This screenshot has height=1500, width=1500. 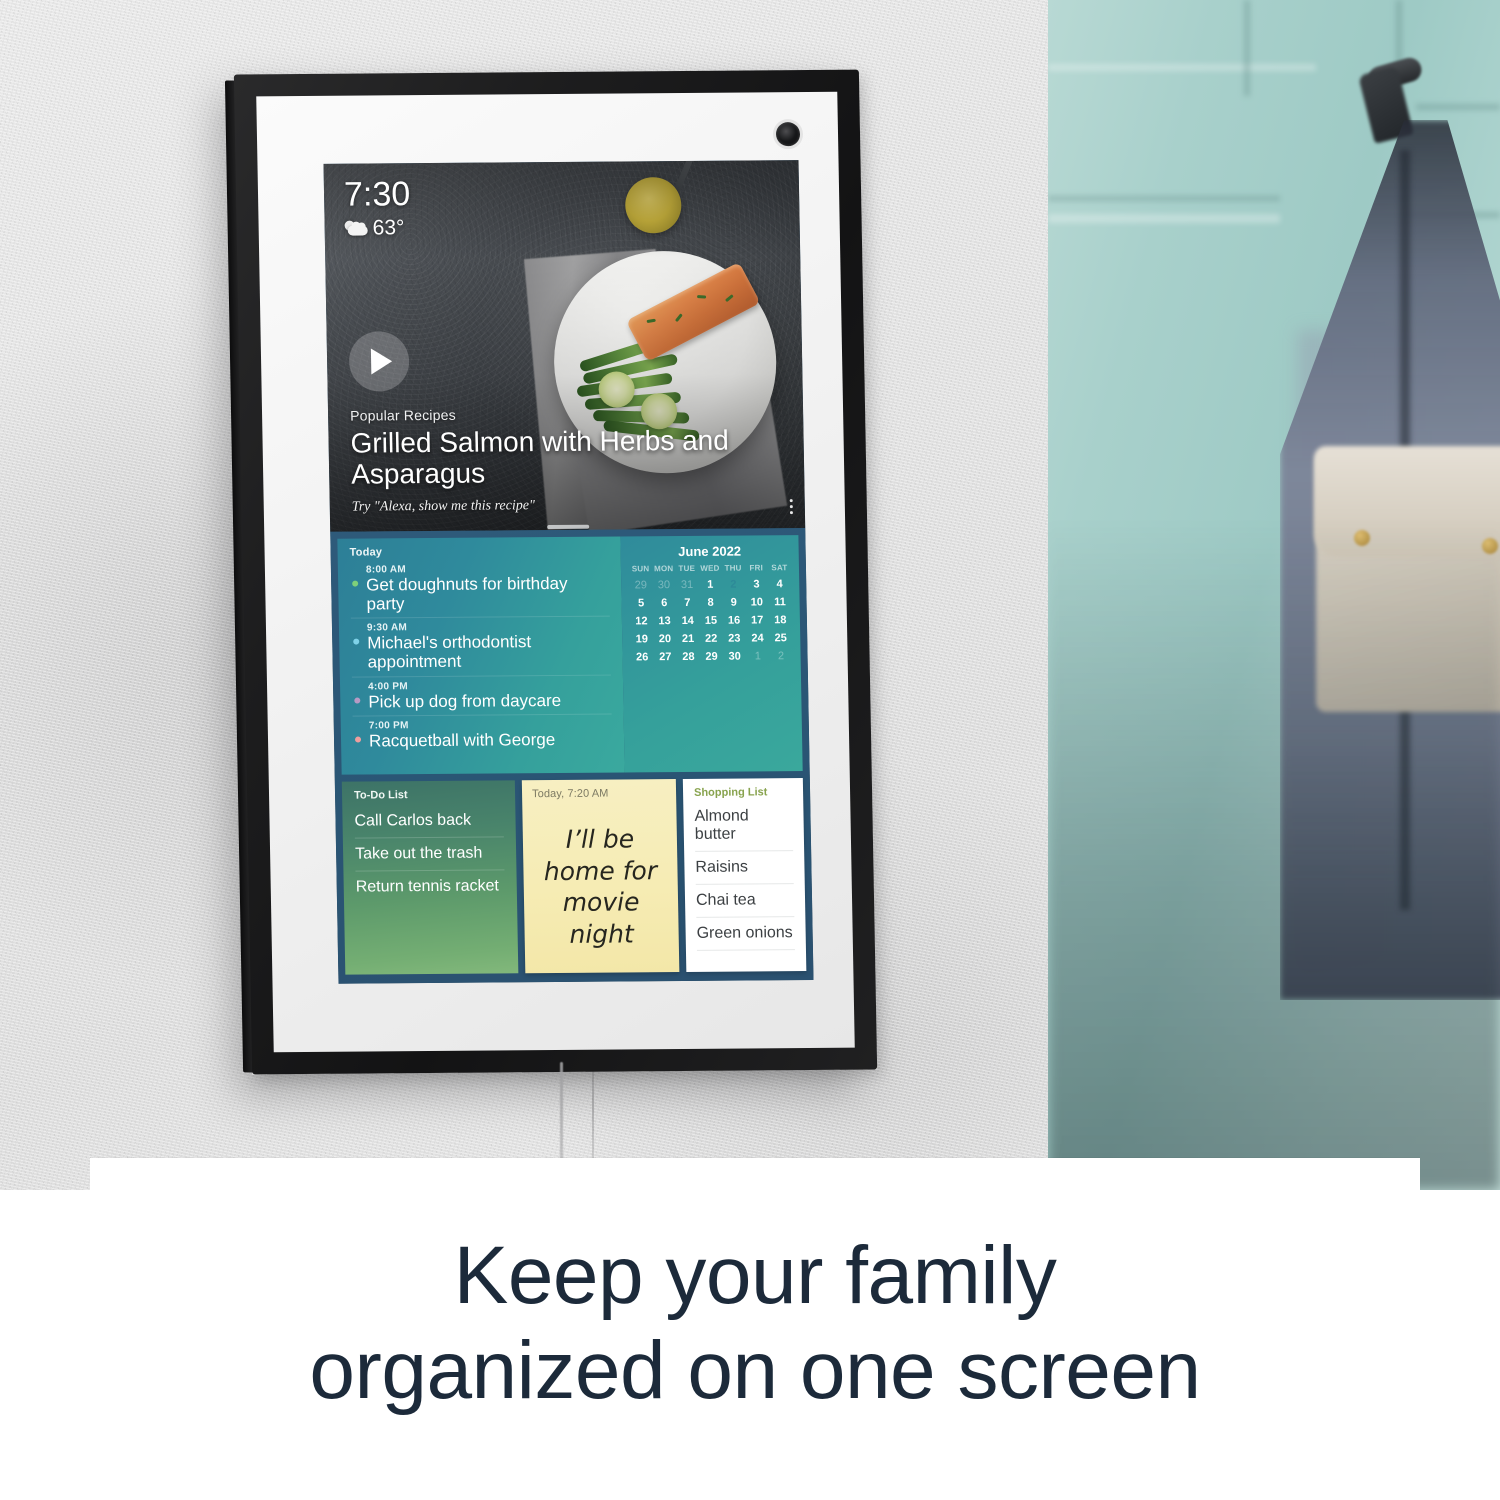 What do you see at coordinates (366, 552) in the screenshot?
I see `agenda-label: Today` at bounding box center [366, 552].